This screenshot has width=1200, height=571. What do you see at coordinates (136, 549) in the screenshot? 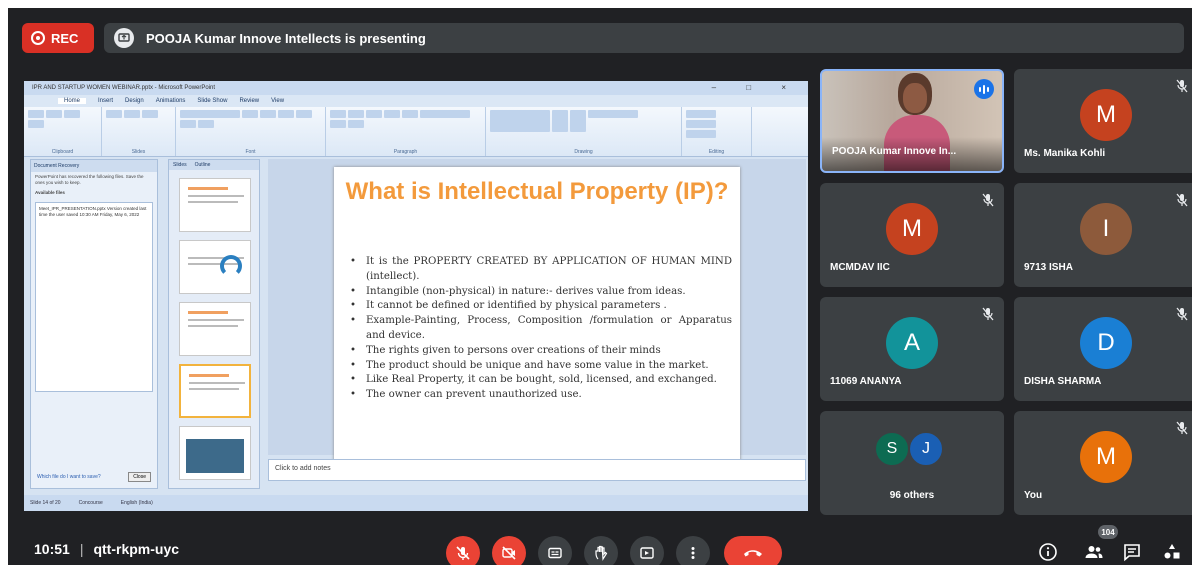
I see `meeting-code: qtt-rkpm-uyc` at bounding box center [136, 549].